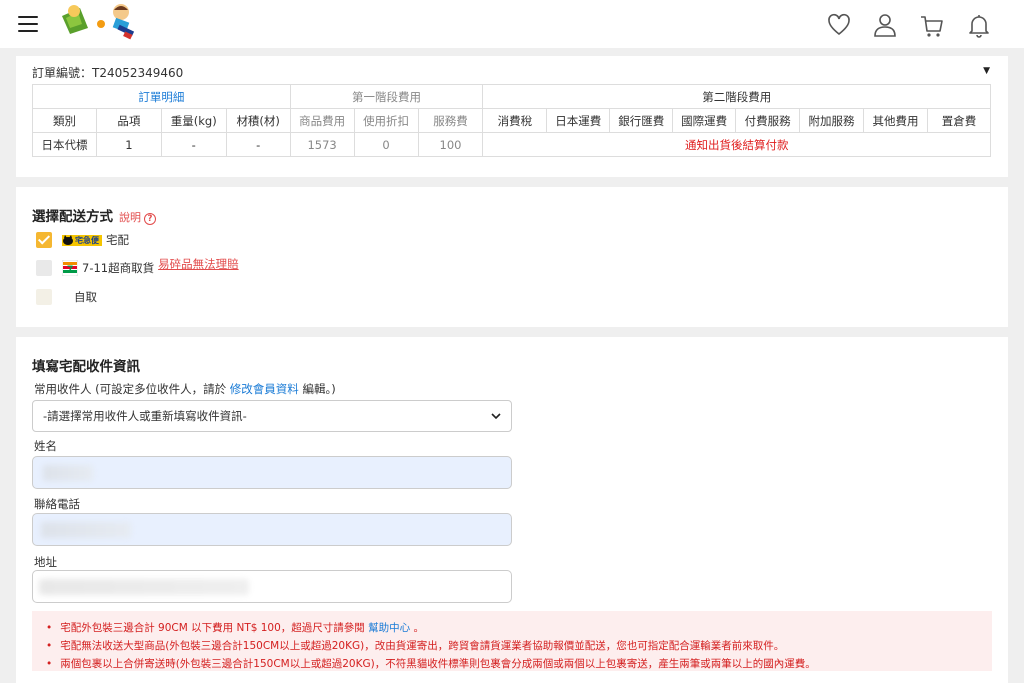 The width and height of the screenshot is (1024, 683). Describe the element at coordinates (161, 96) in the screenshot. I see `order-detail-link: 訂單明細` at that location.